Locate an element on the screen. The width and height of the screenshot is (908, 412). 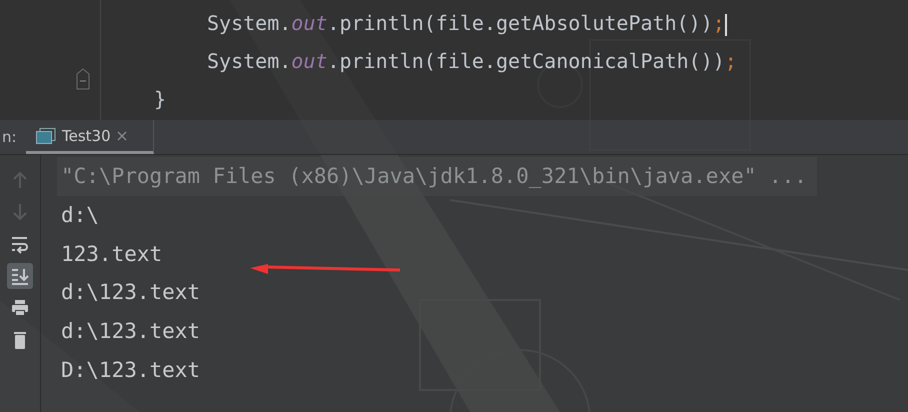
code-line: System.out.println(file.getCanonicalPath()); is located at coordinates (471, 61).